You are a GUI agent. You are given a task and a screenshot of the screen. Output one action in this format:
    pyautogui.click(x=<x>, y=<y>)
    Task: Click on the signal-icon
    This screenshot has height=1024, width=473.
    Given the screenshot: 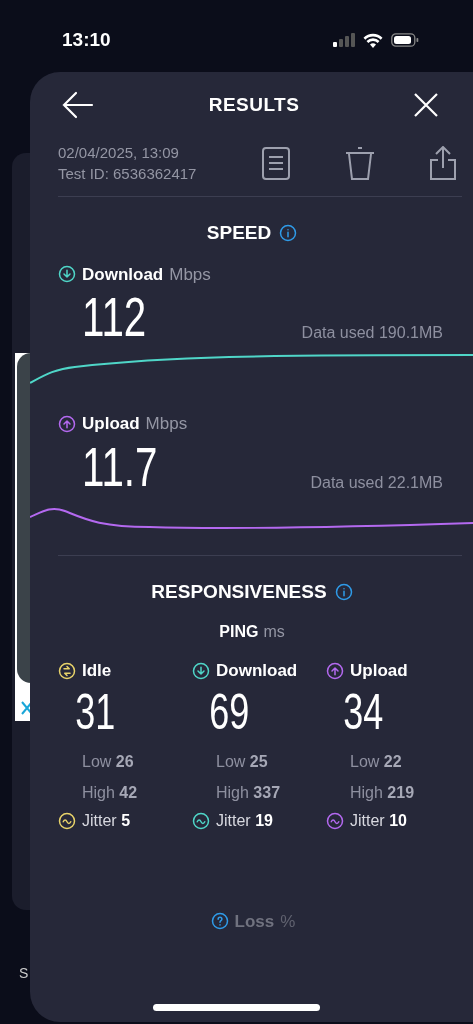 What is the action you would take?
    pyautogui.click(x=344, y=40)
    